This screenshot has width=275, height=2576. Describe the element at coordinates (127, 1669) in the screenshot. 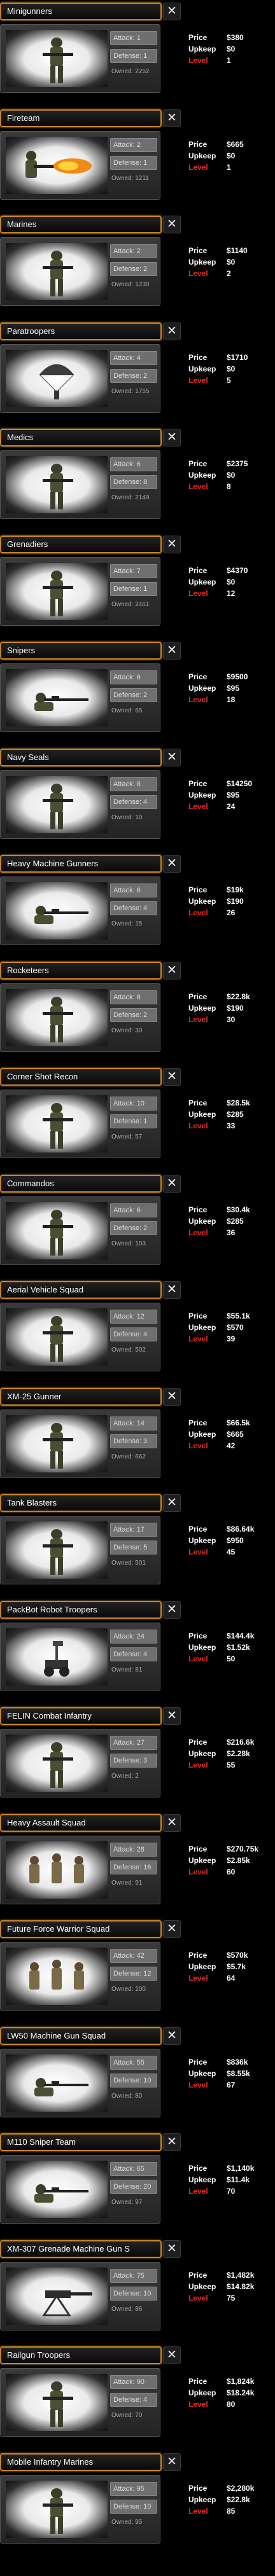

I see `owned-count: Owned: 81` at that location.